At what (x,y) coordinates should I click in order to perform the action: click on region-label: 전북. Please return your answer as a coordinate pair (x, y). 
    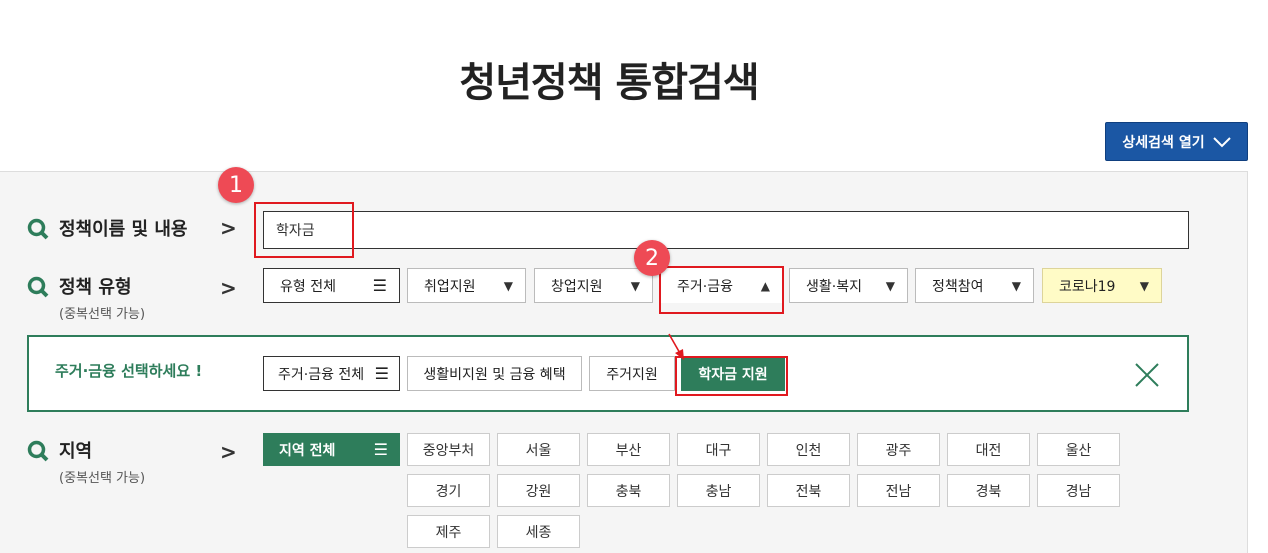
    Looking at the image, I should click on (808, 491).